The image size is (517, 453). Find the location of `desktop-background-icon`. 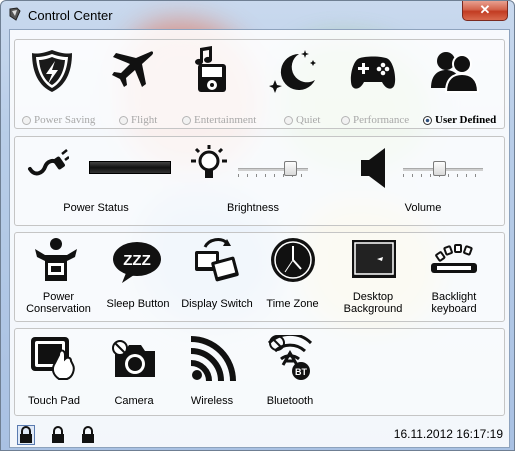

desktop-background-icon is located at coordinates (374, 260).